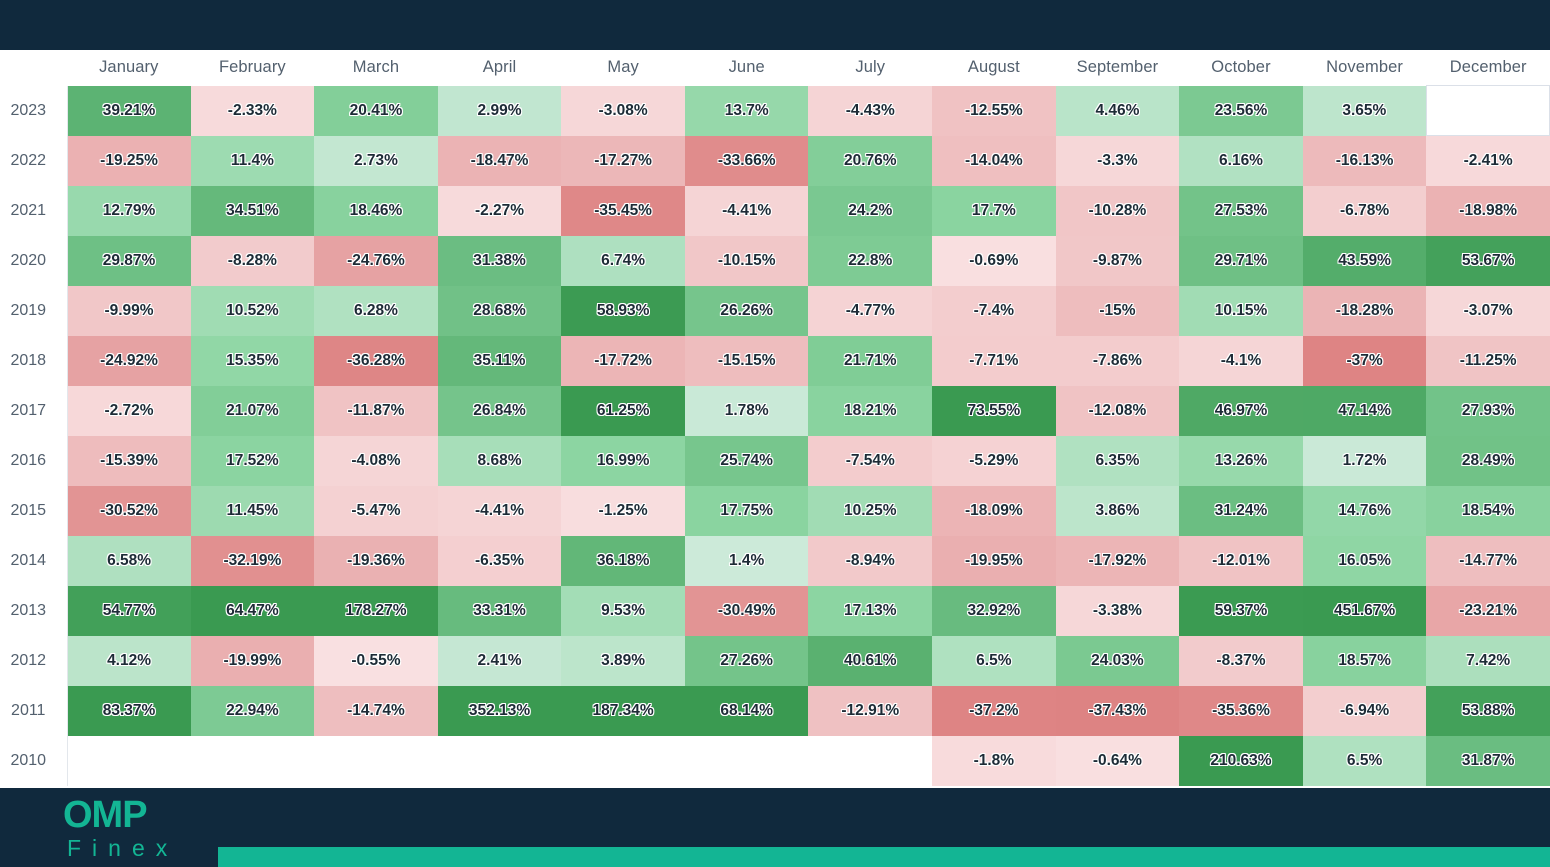 This screenshot has width=1550, height=867. I want to click on heatmap-cell: 36.18%, so click(623, 560).